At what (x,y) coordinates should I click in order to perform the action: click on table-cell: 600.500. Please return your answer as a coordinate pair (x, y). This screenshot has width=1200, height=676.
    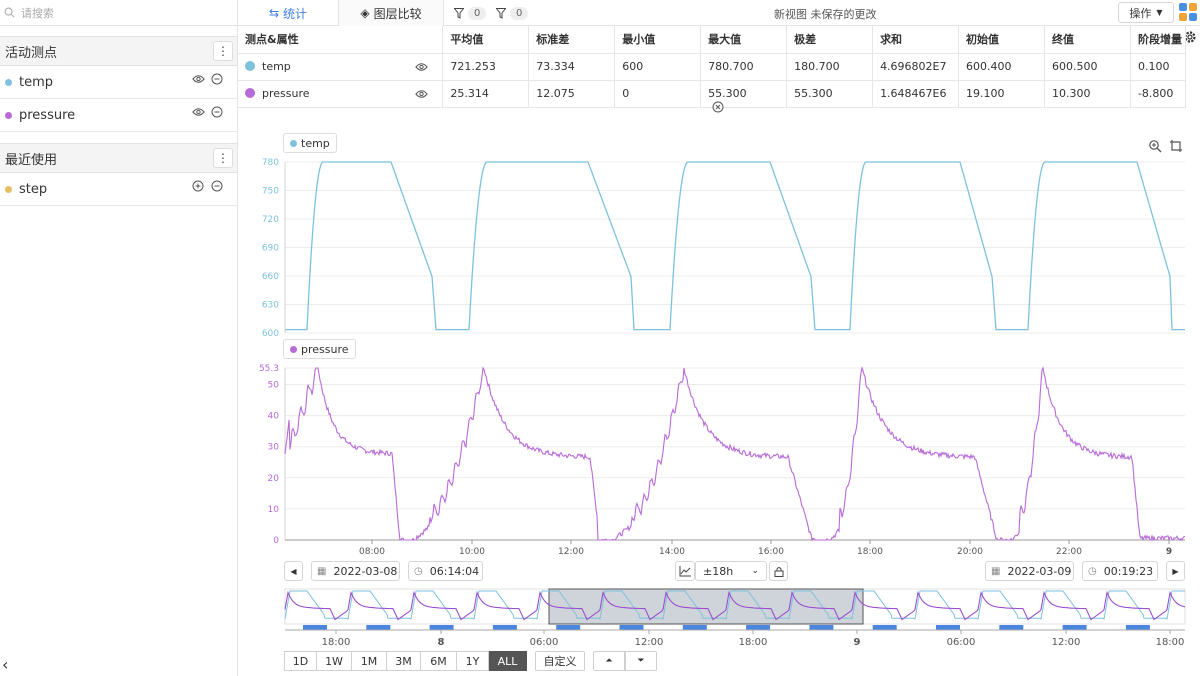
    Looking at the image, I should click on (1087, 67).